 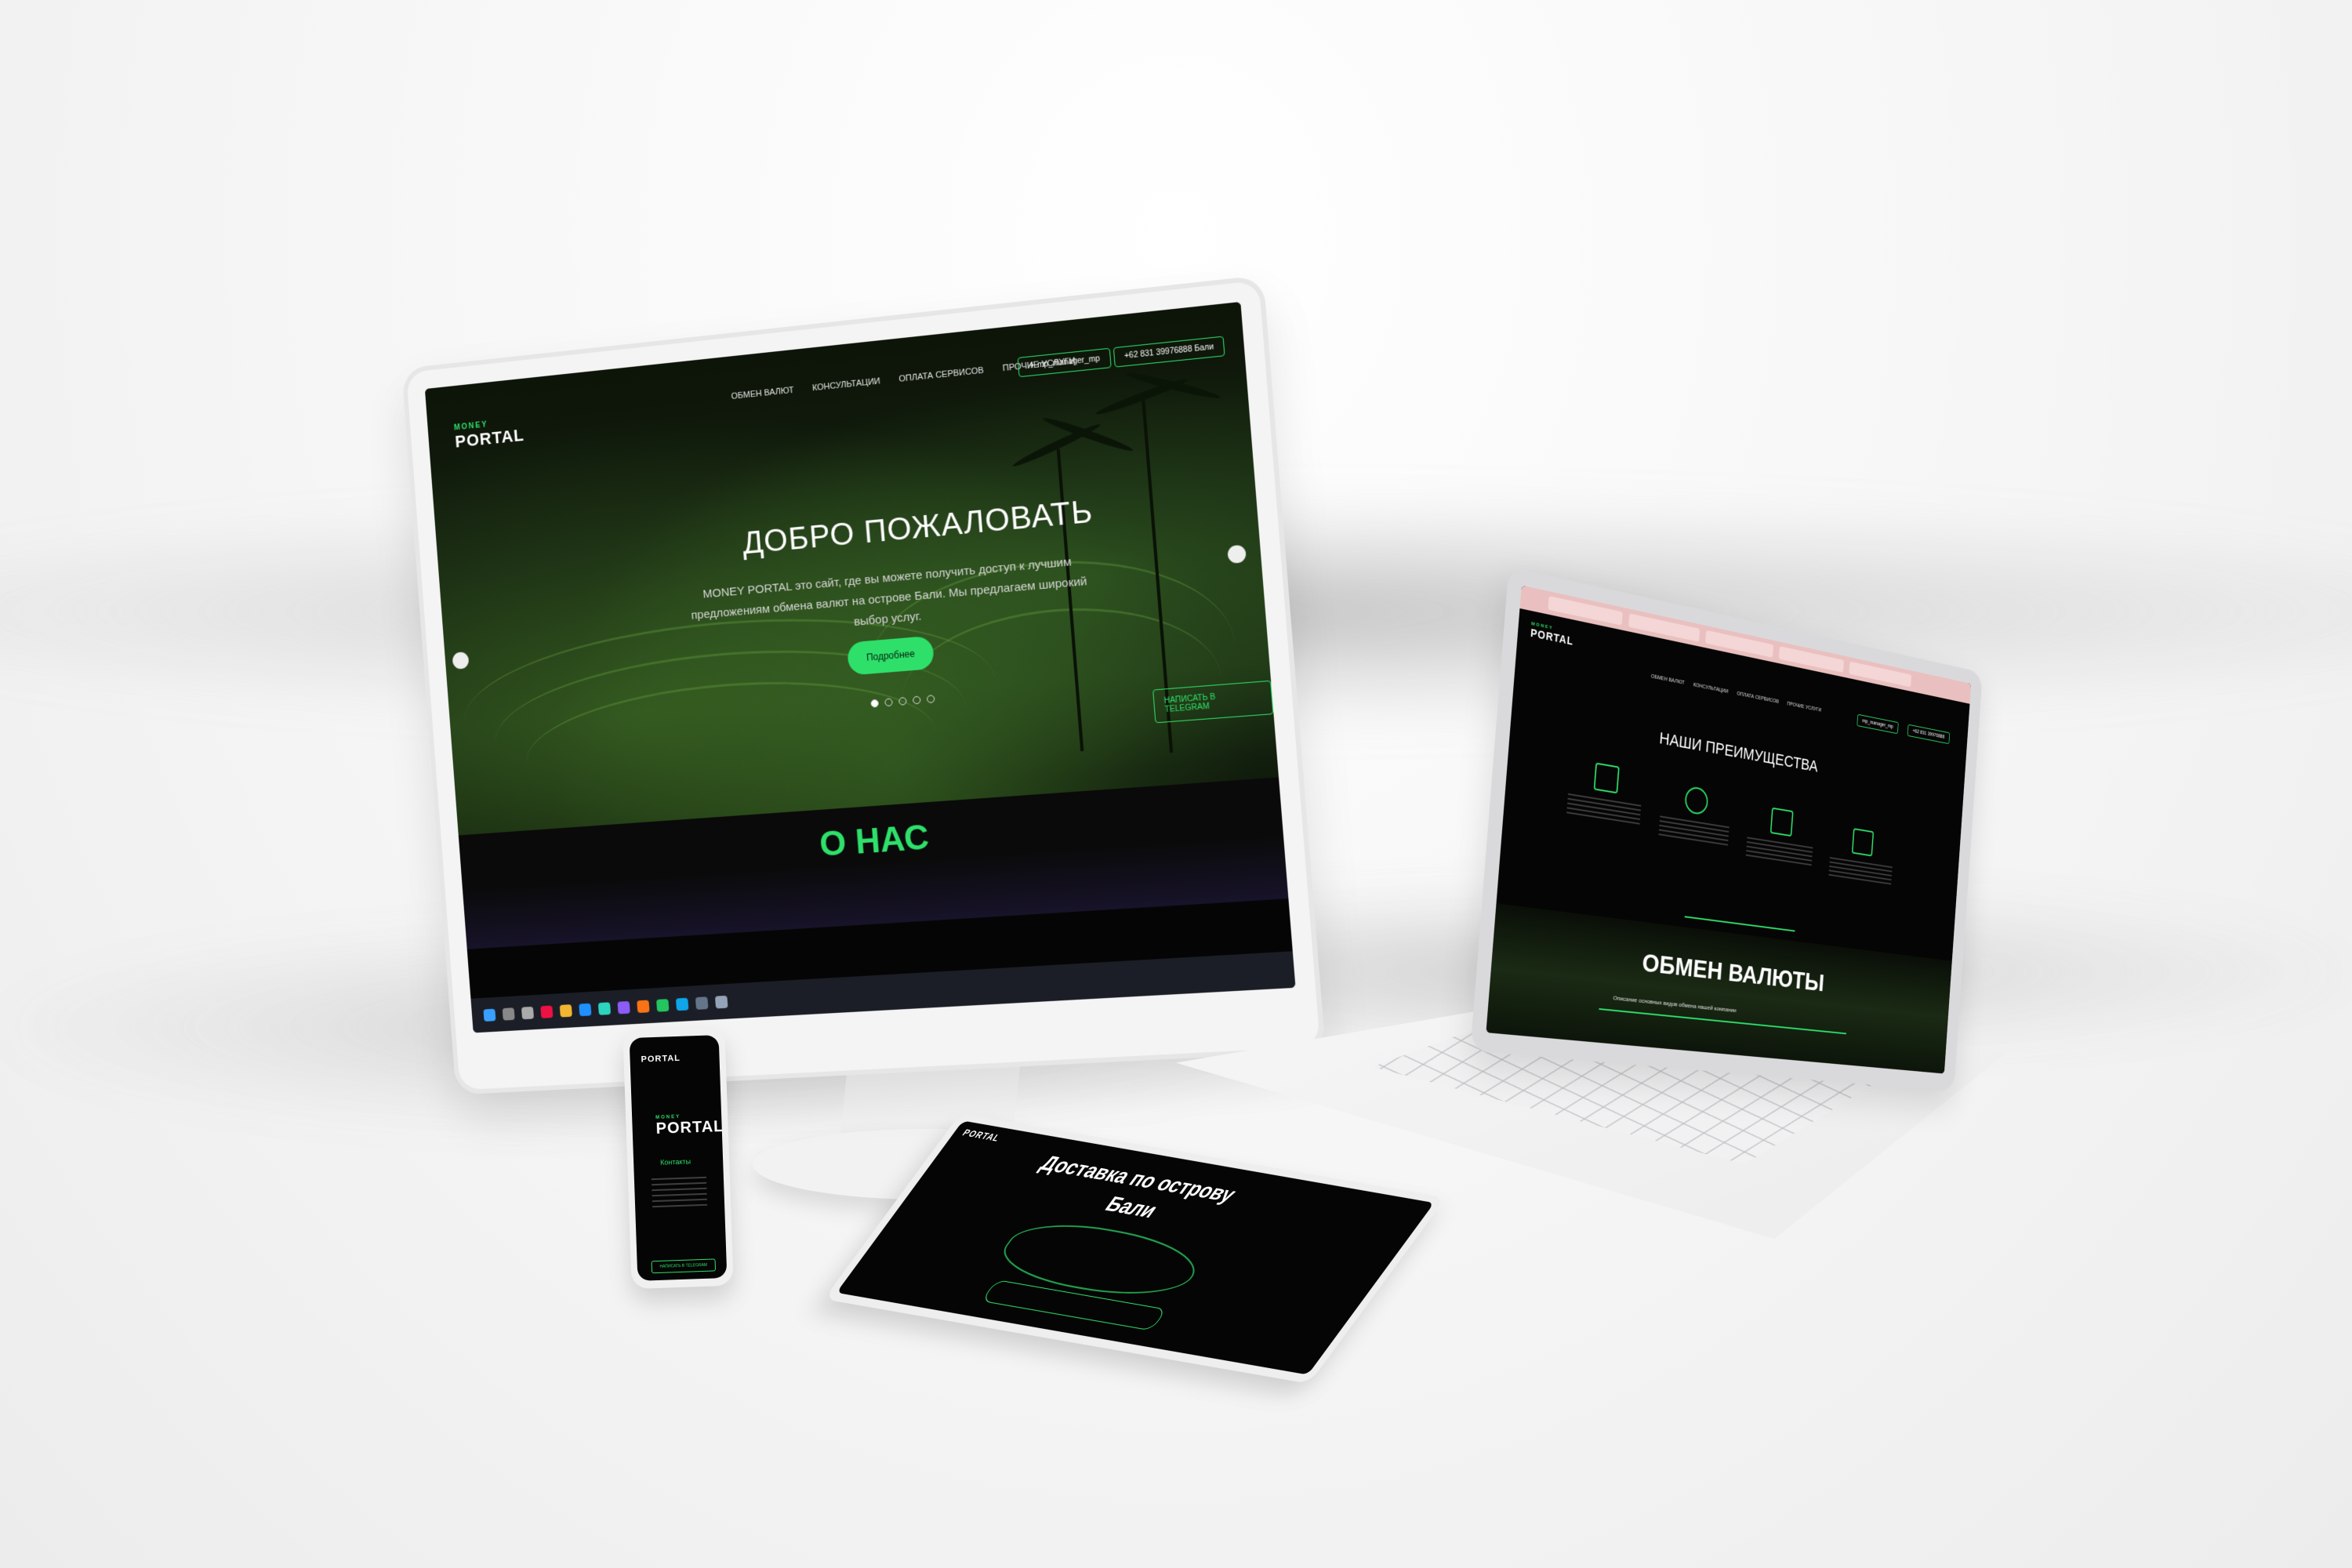 What do you see at coordinates (509, 1014) in the screenshot?
I see `search-icon` at bounding box center [509, 1014].